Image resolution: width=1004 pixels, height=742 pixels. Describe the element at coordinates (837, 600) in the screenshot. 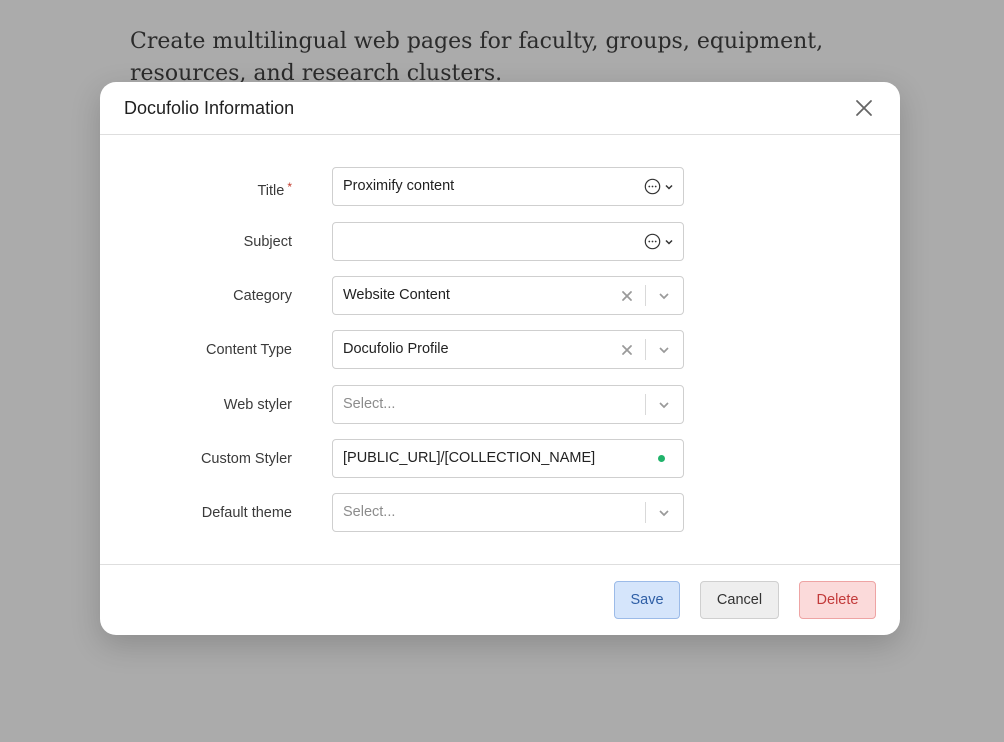

I see `delete-button: Delete` at that location.